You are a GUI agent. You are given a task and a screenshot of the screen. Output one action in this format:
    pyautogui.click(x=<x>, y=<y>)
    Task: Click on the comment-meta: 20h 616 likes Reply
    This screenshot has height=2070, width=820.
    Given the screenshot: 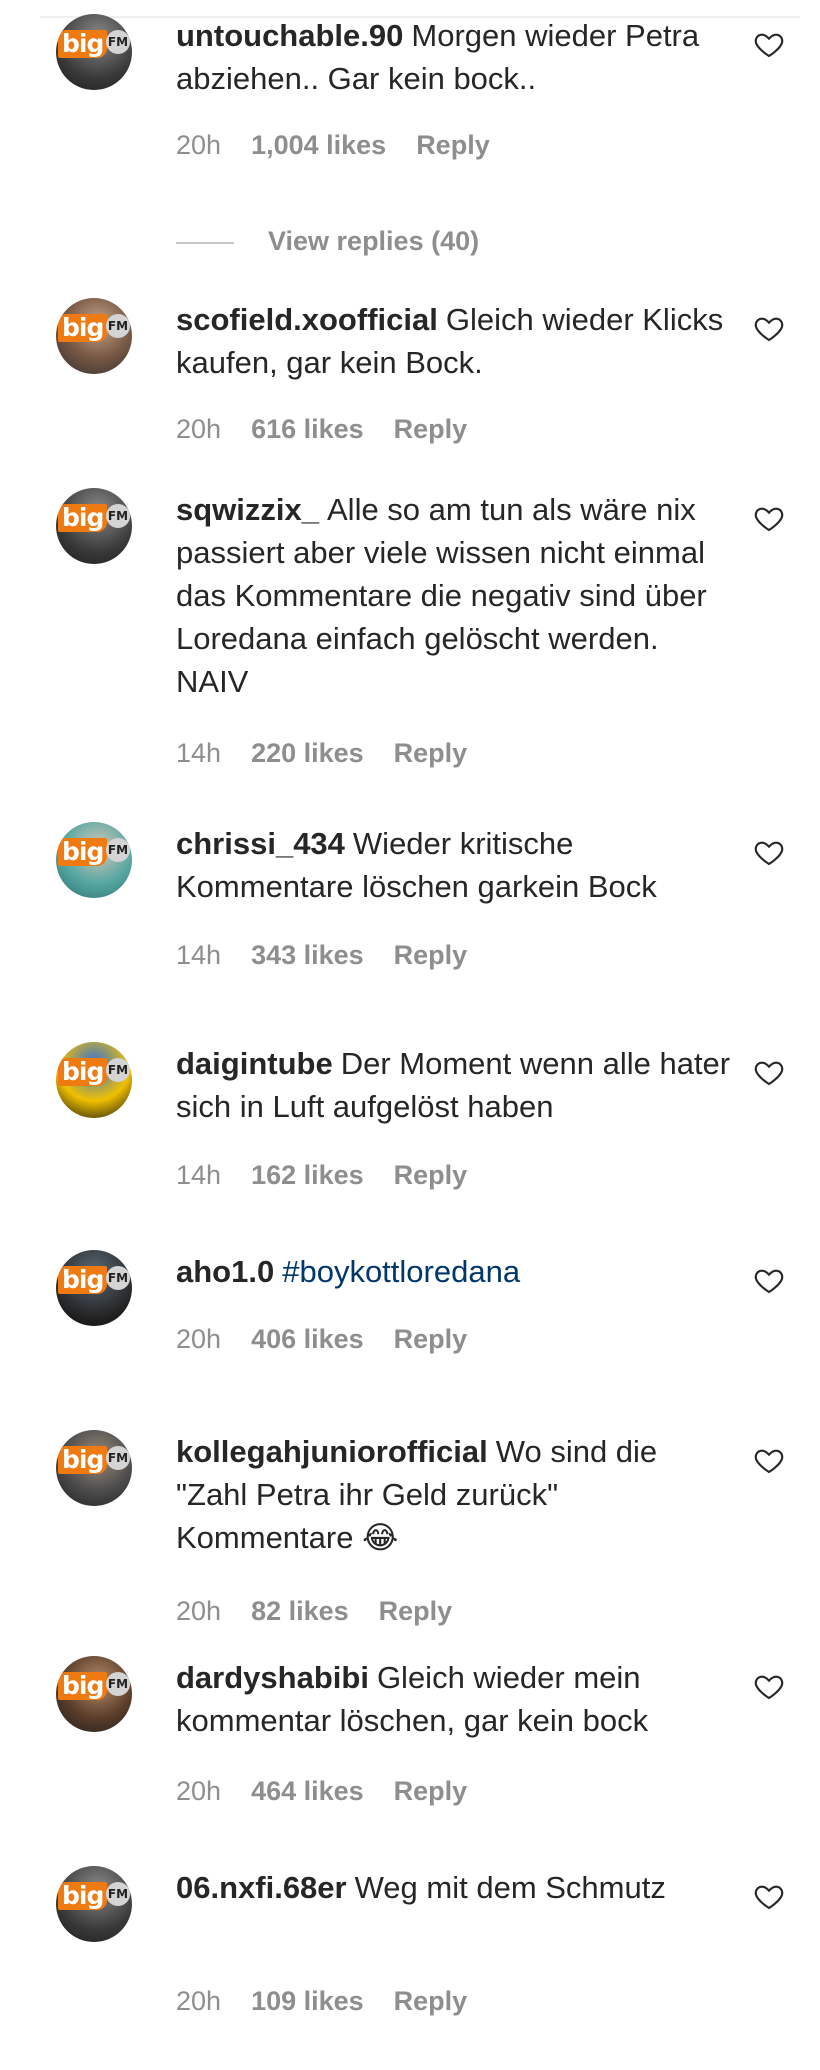 What is the action you would take?
    pyautogui.click(x=336, y=429)
    